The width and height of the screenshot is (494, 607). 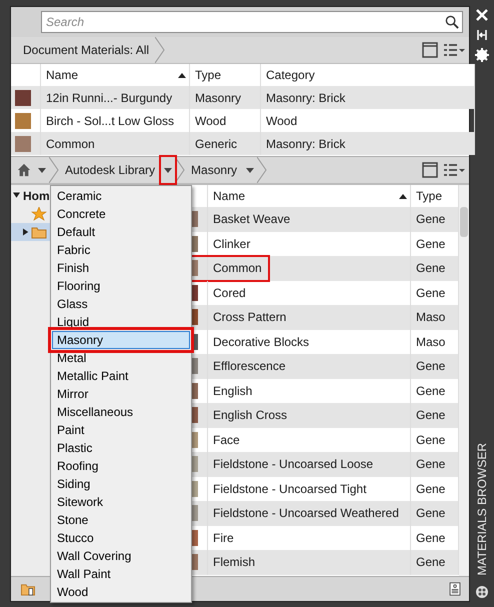 What do you see at coordinates (309, 317) in the screenshot?
I see `table-cell: Cross Pattern` at bounding box center [309, 317].